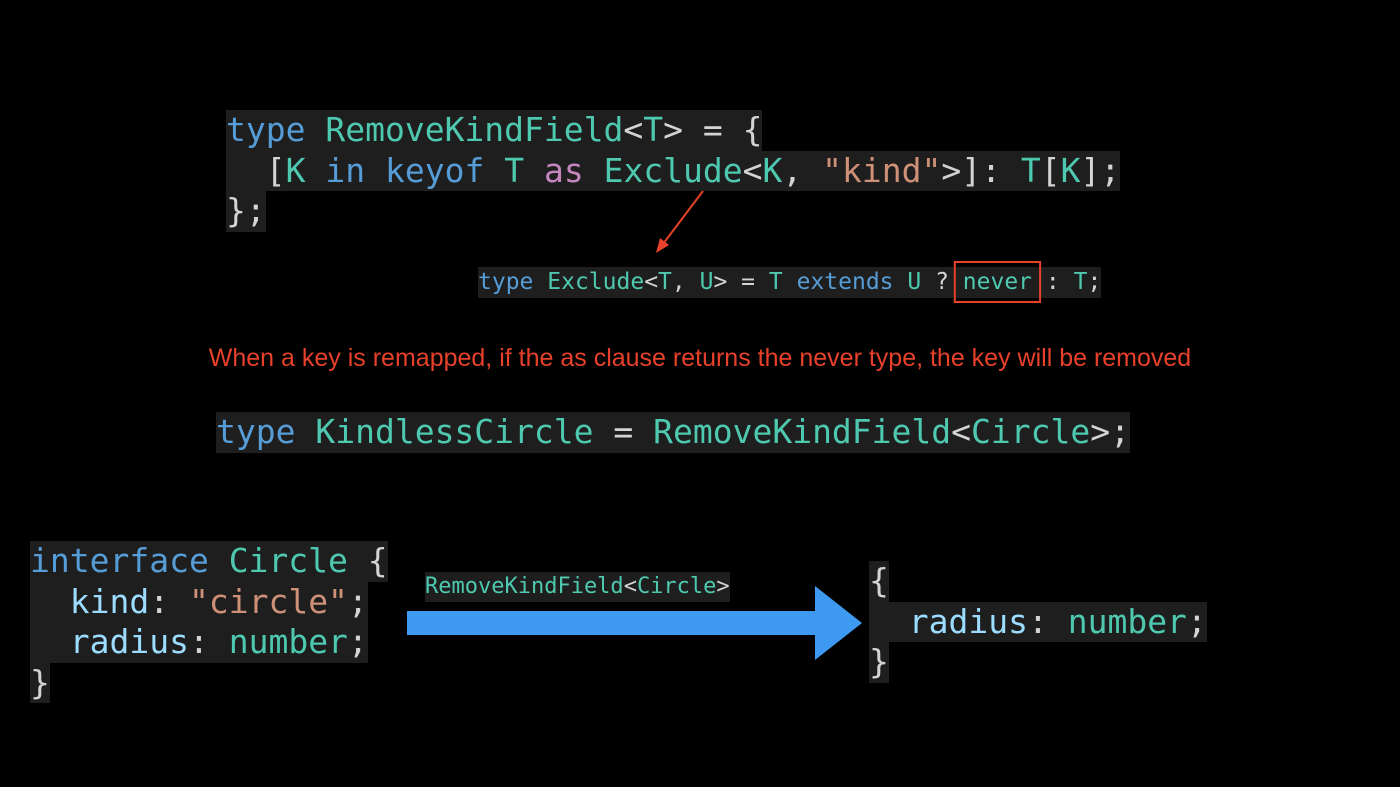  What do you see at coordinates (634, 623) in the screenshot?
I see `blue-right-arrow-icon` at bounding box center [634, 623].